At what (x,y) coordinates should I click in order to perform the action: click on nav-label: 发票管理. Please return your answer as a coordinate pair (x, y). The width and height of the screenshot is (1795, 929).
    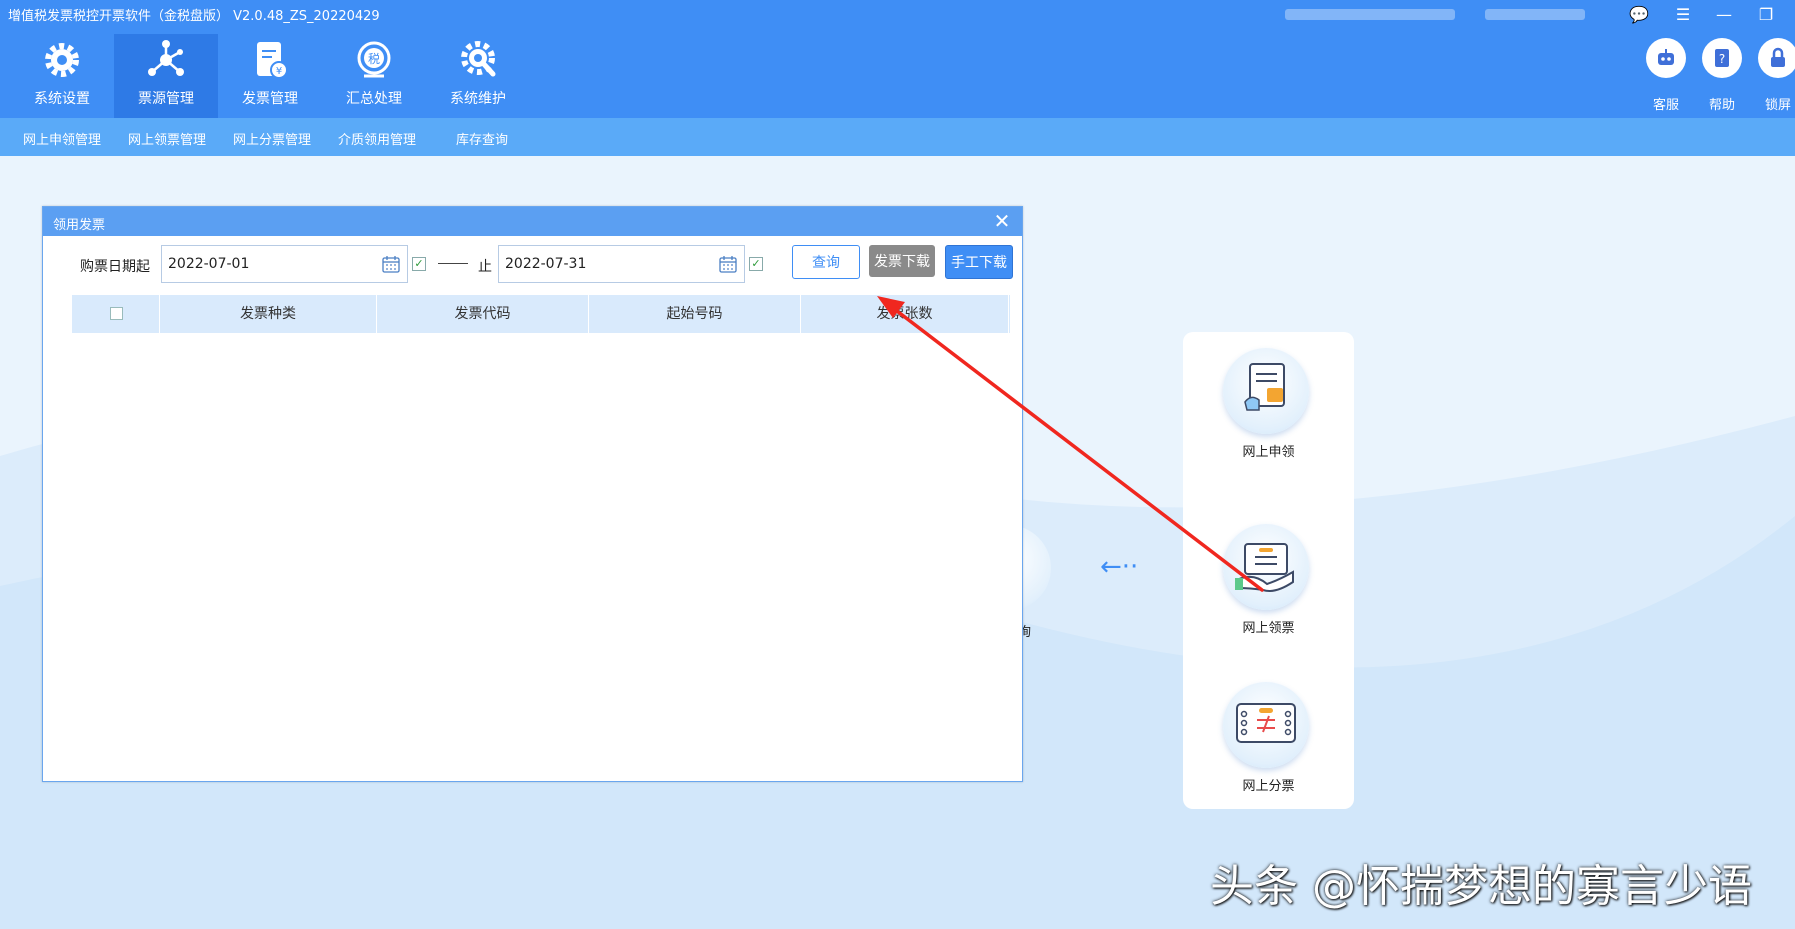
    Looking at the image, I should click on (270, 98).